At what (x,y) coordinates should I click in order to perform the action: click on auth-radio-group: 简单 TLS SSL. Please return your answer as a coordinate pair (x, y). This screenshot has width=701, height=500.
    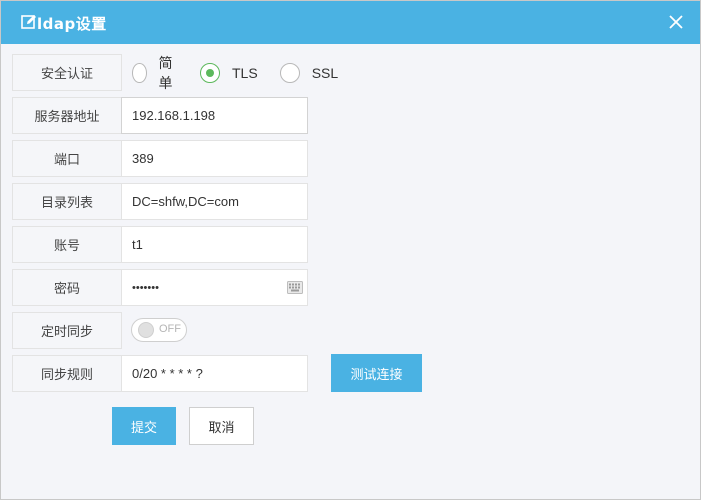
    Looking at the image, I should click on (246, 72).